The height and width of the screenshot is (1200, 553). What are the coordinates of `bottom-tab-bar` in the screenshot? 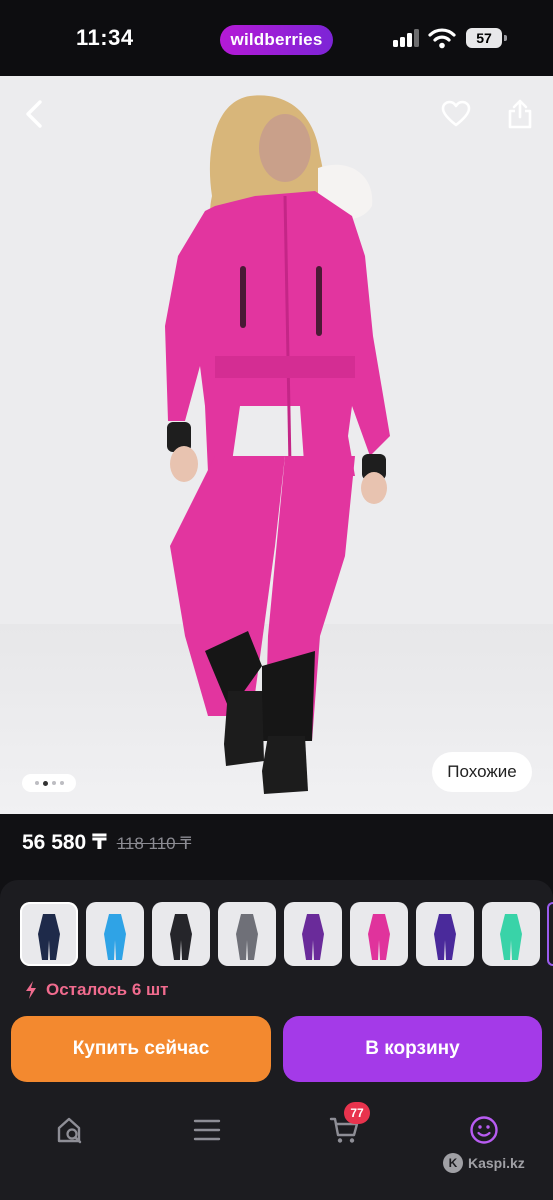 It's located at (276, 1151).